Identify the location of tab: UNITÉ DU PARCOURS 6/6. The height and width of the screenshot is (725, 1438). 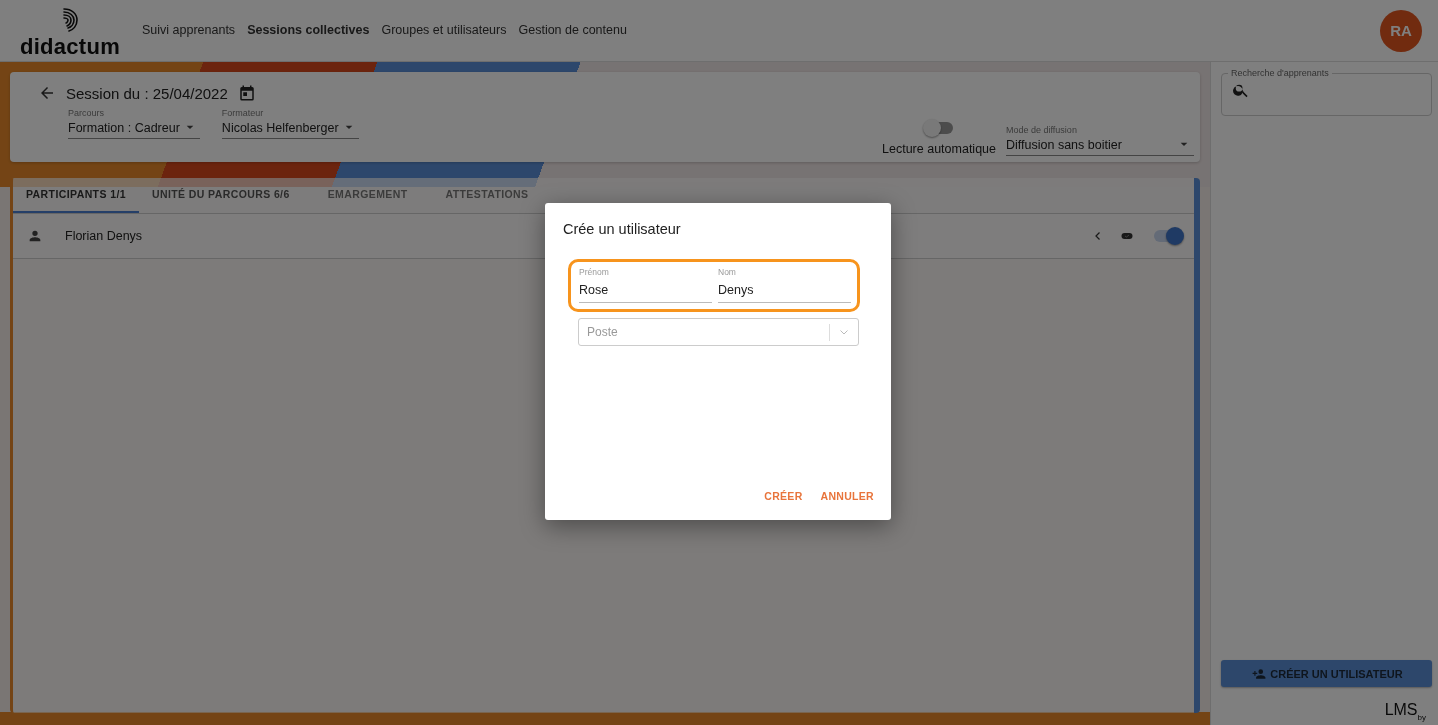
(220, 195).